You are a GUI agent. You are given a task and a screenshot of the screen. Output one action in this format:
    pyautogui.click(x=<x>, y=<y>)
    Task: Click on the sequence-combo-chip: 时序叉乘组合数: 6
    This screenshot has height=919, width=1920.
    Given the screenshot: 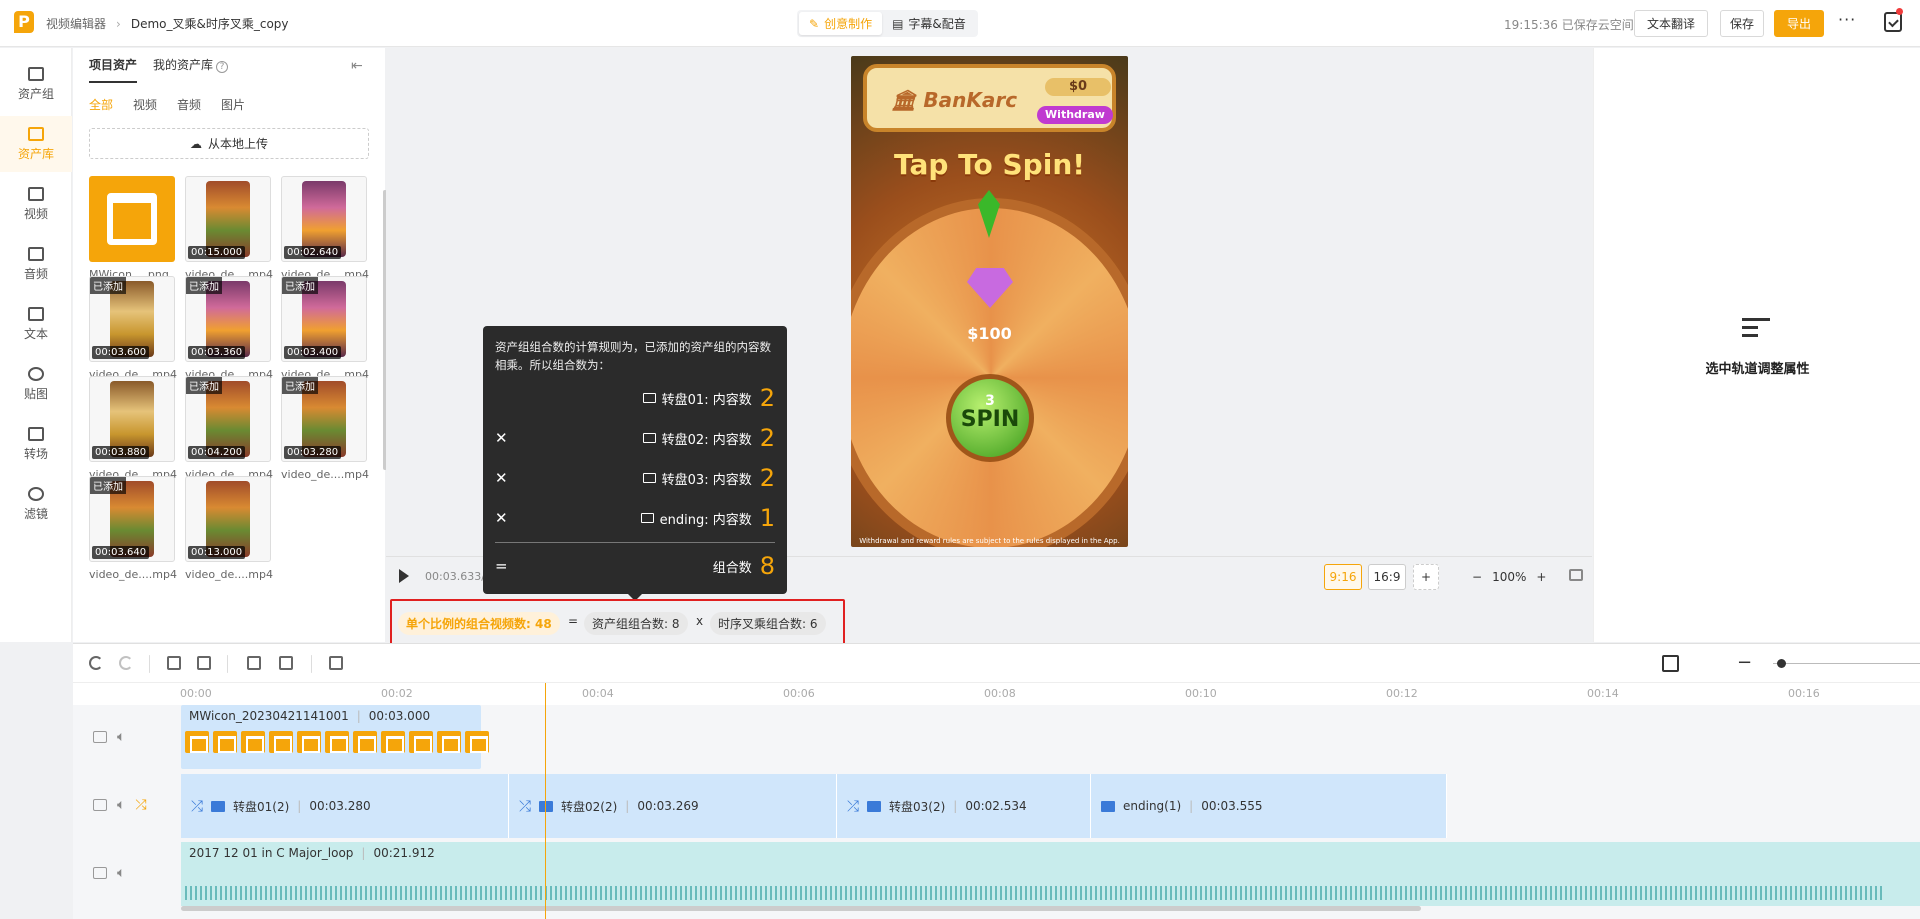 What is the action you would take?
    pyautogui.click(x=768, y=623)
    